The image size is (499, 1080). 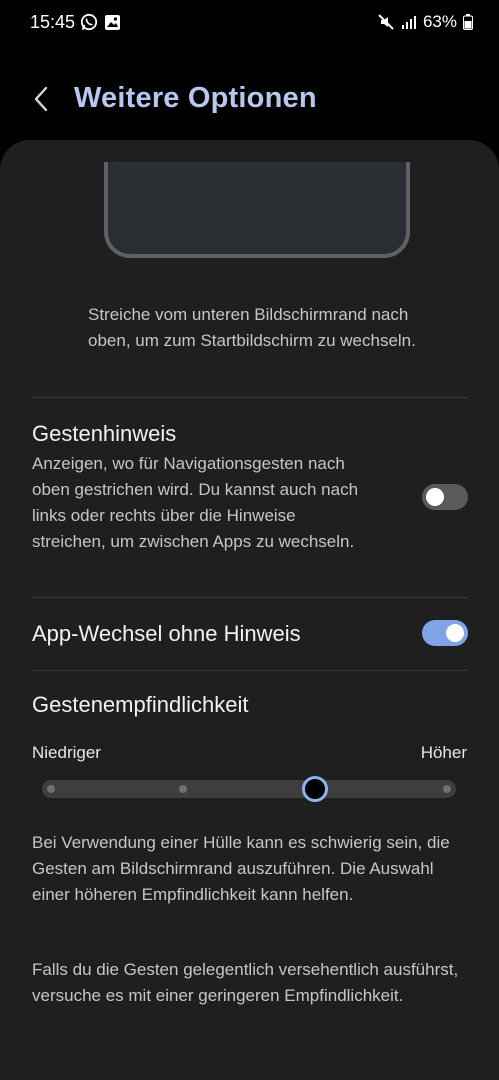 I want to click on app-switch-title: App-Wechsel ohne Hinweis, so click(x=166, y=633).